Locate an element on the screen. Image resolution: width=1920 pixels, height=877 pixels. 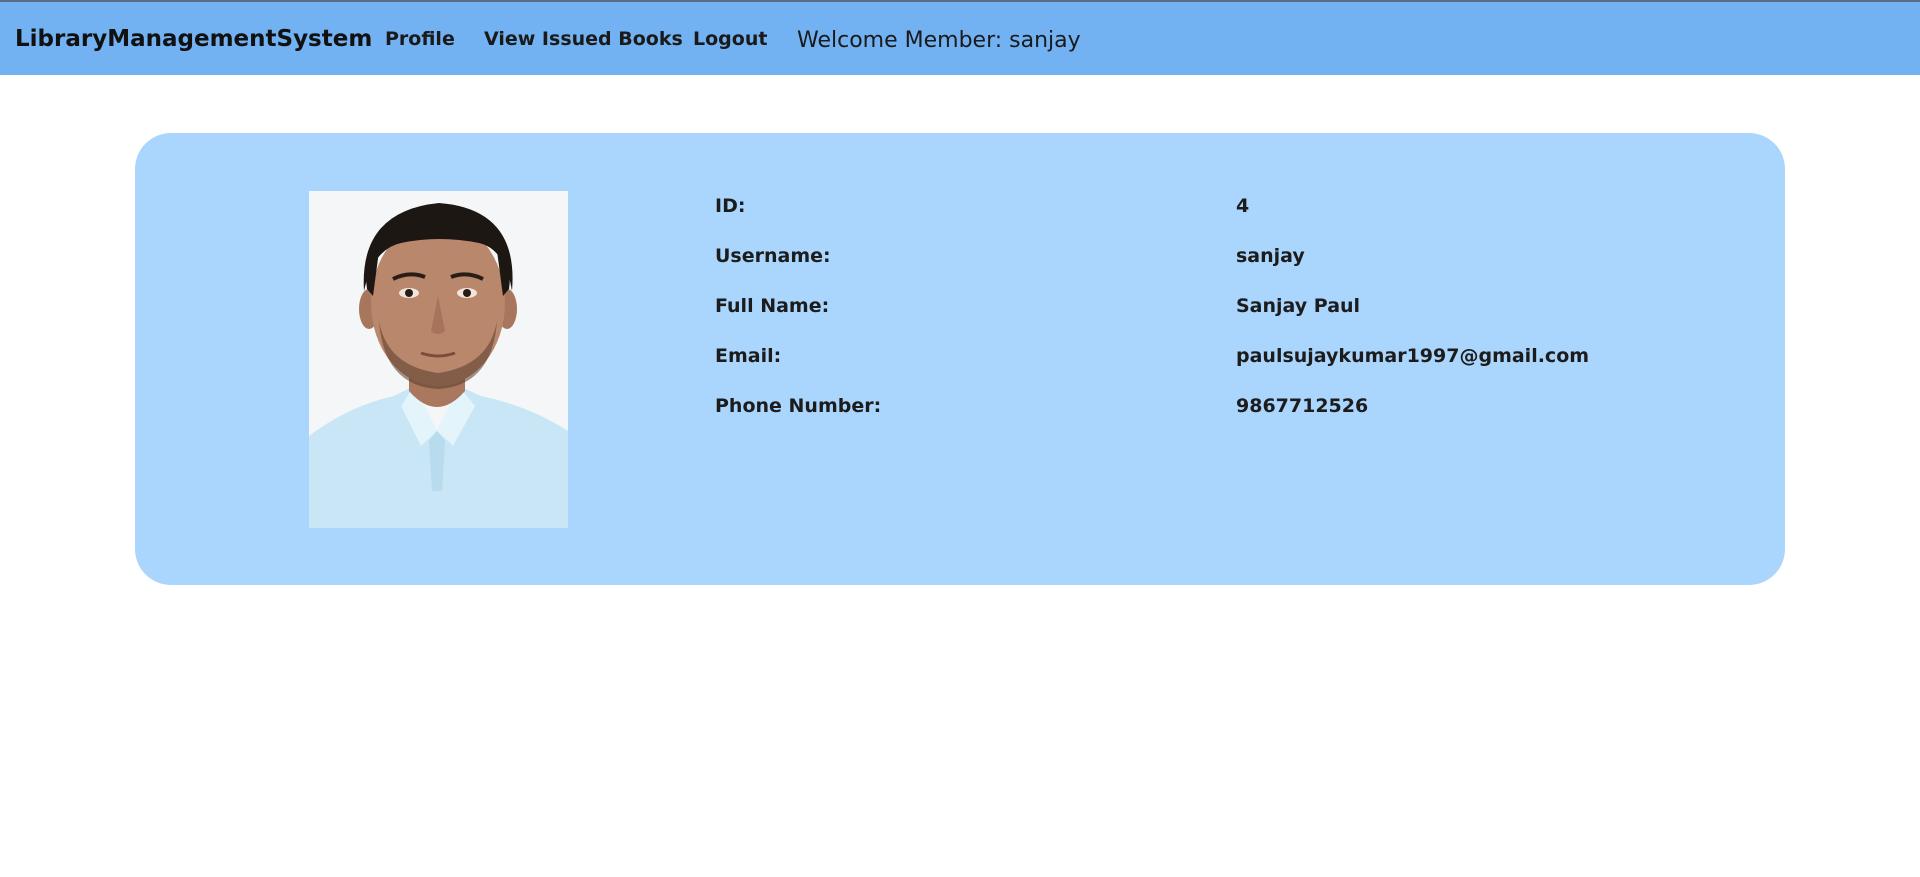
member-photo is located at coordinates (438, 359).